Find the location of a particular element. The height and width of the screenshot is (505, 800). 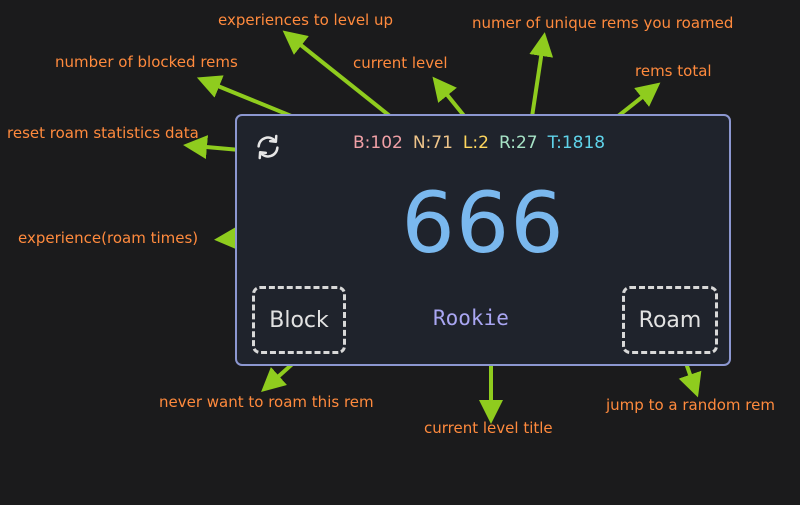

block-button: Block is located at coordinates (299, 320).